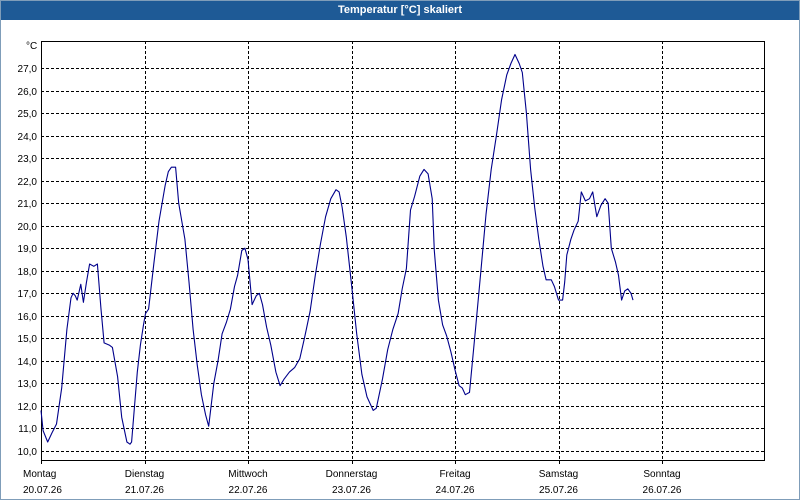 The image size is (800, 500). Describe the element at coordinates (28, 159) in the screenshot. I see `y-tick-label: 23,0` at that location.